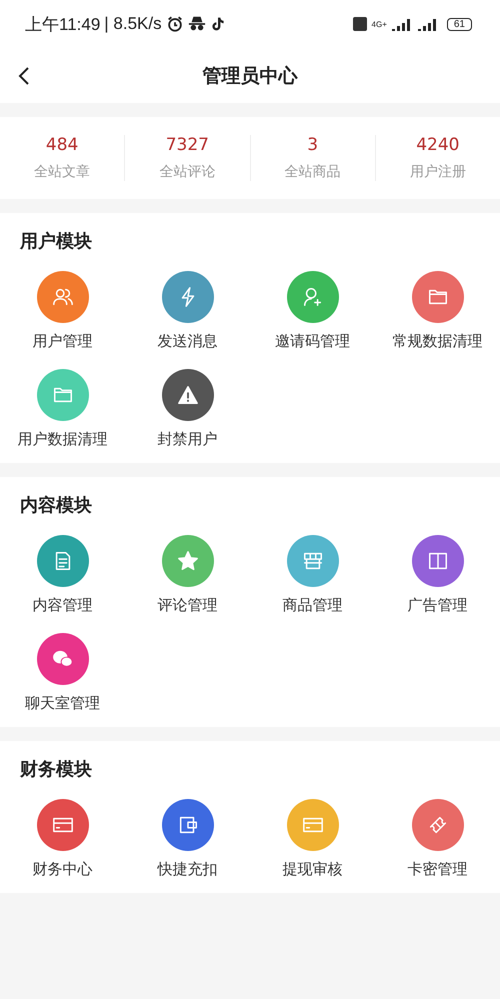 The image size is (500, 999). I want to click on stat-value: 7327, so click(187, 145).